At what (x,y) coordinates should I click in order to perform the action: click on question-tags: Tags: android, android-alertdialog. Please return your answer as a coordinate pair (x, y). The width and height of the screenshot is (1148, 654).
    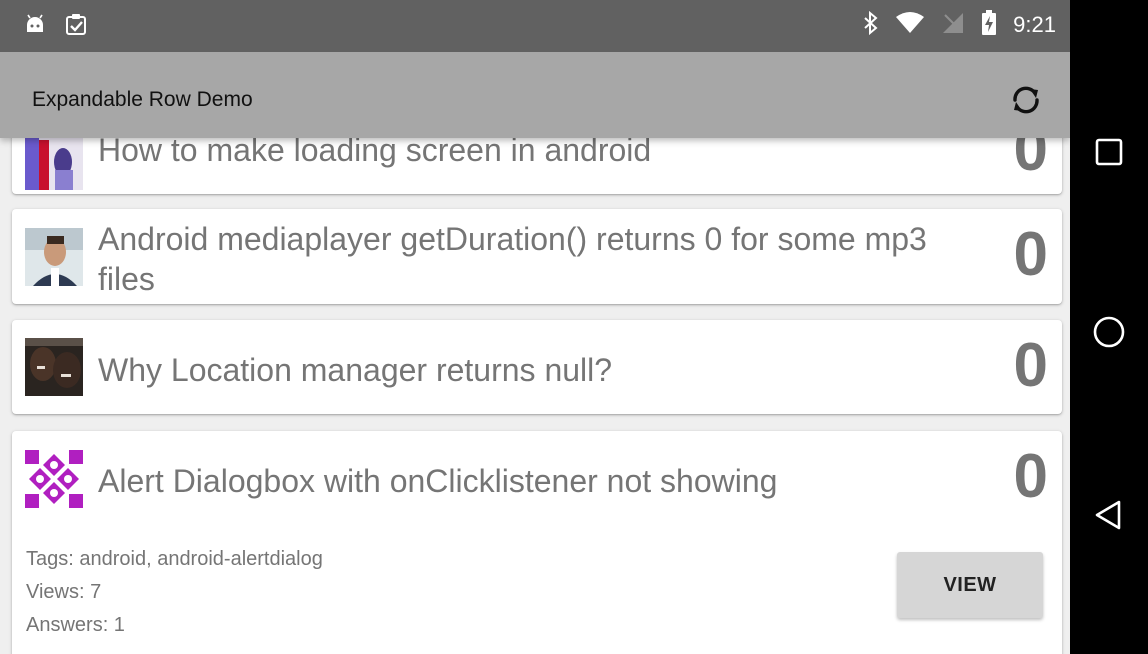
    Looking at the image, I should click on (174, 559).